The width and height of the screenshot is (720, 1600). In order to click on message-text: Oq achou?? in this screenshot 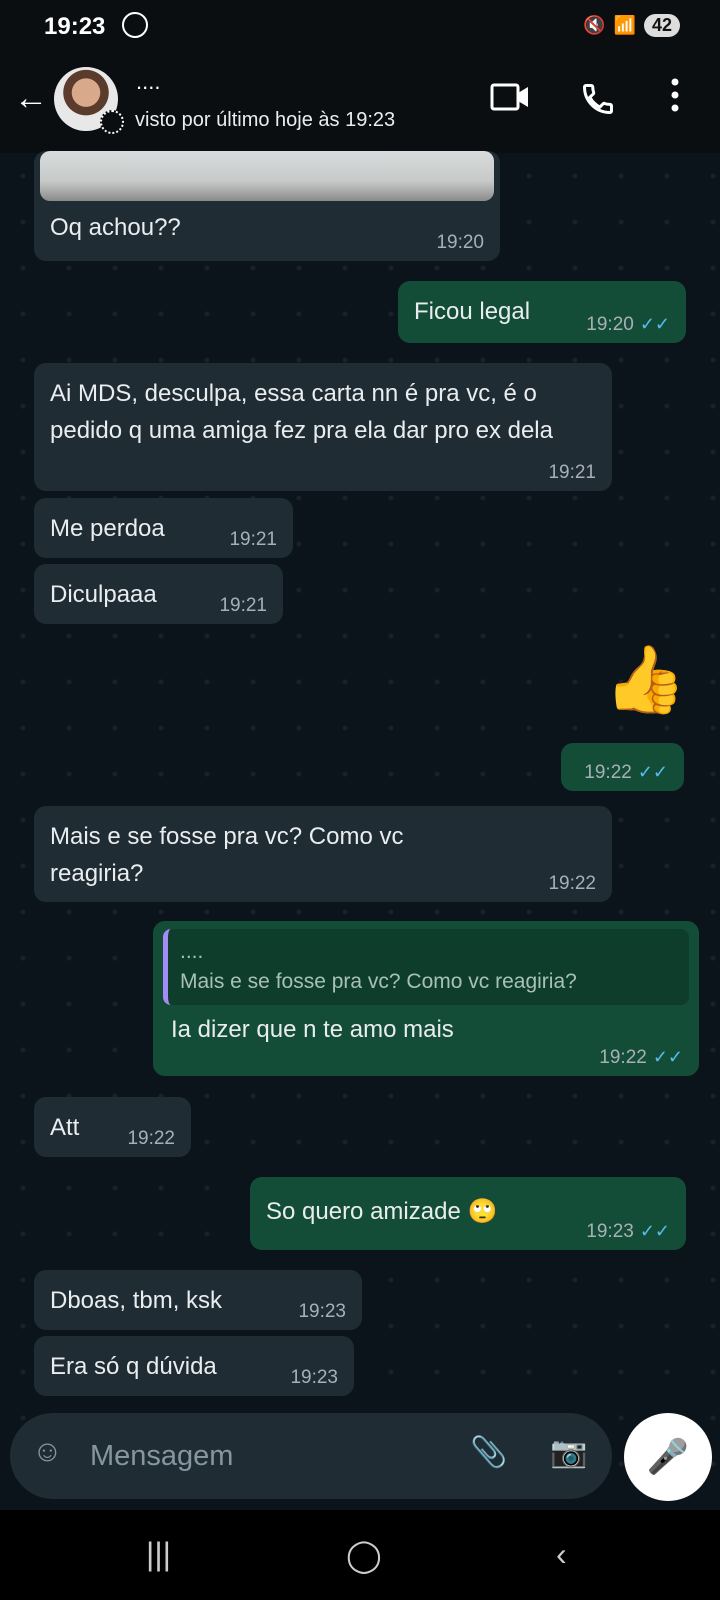, I will do `click(115, 227)`.